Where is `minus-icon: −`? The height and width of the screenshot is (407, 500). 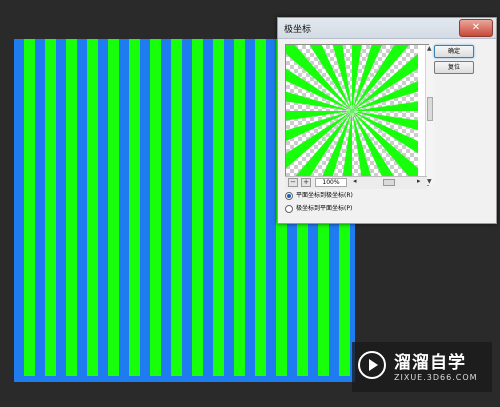
minus-icon: − is located at coordinates (293, 182).